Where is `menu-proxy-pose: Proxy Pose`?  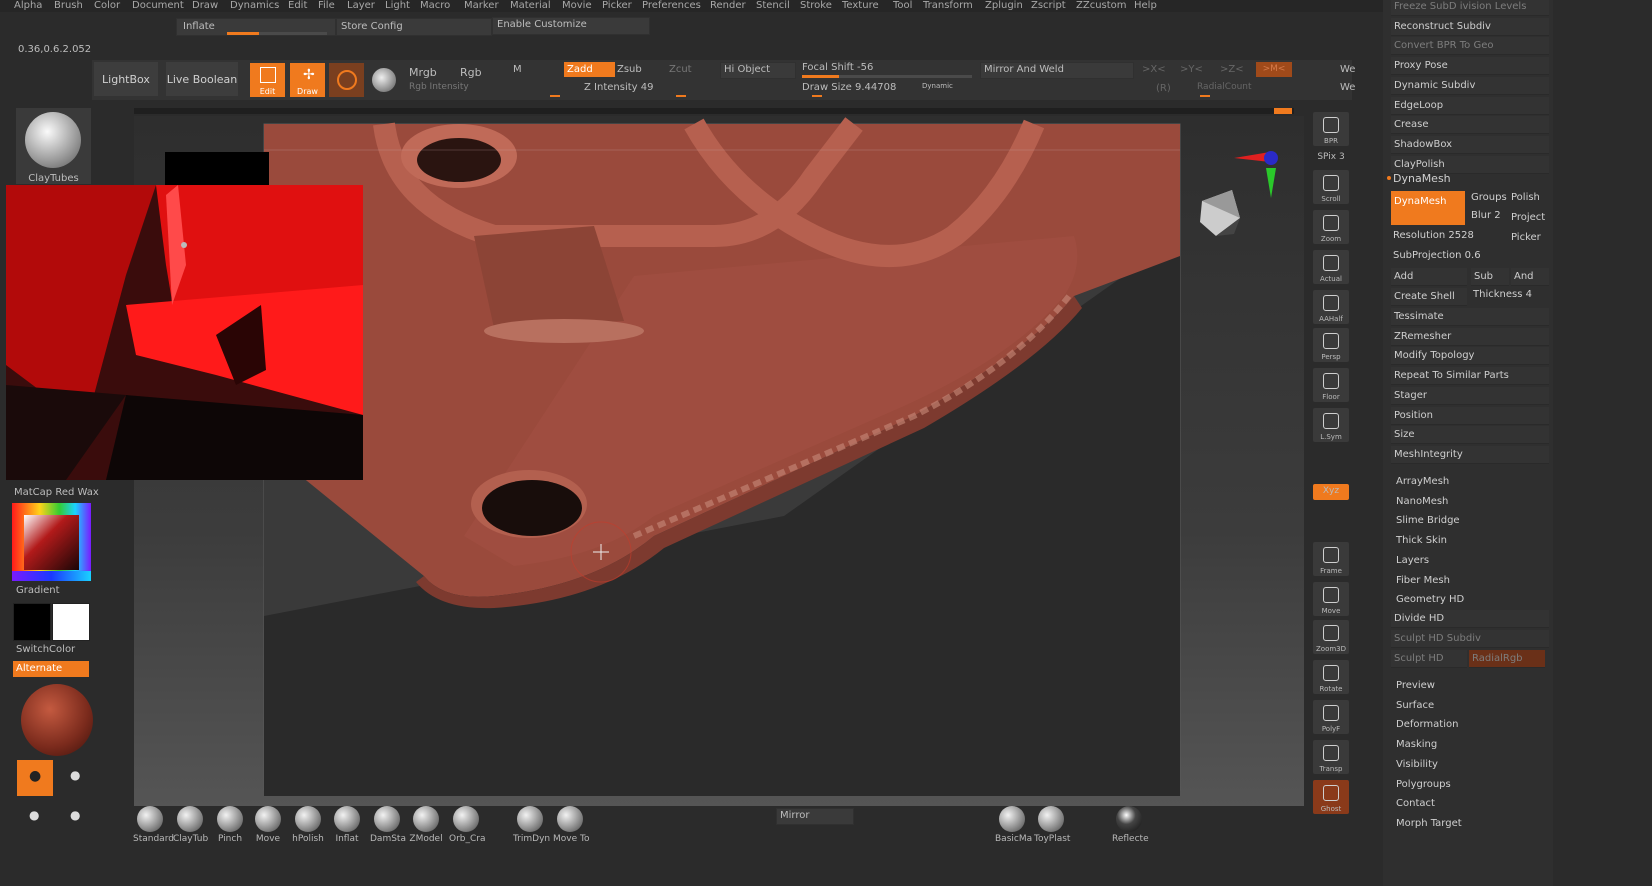 menu-proxy-pose: Proxy Pose is located at coordinates (1470, 66).